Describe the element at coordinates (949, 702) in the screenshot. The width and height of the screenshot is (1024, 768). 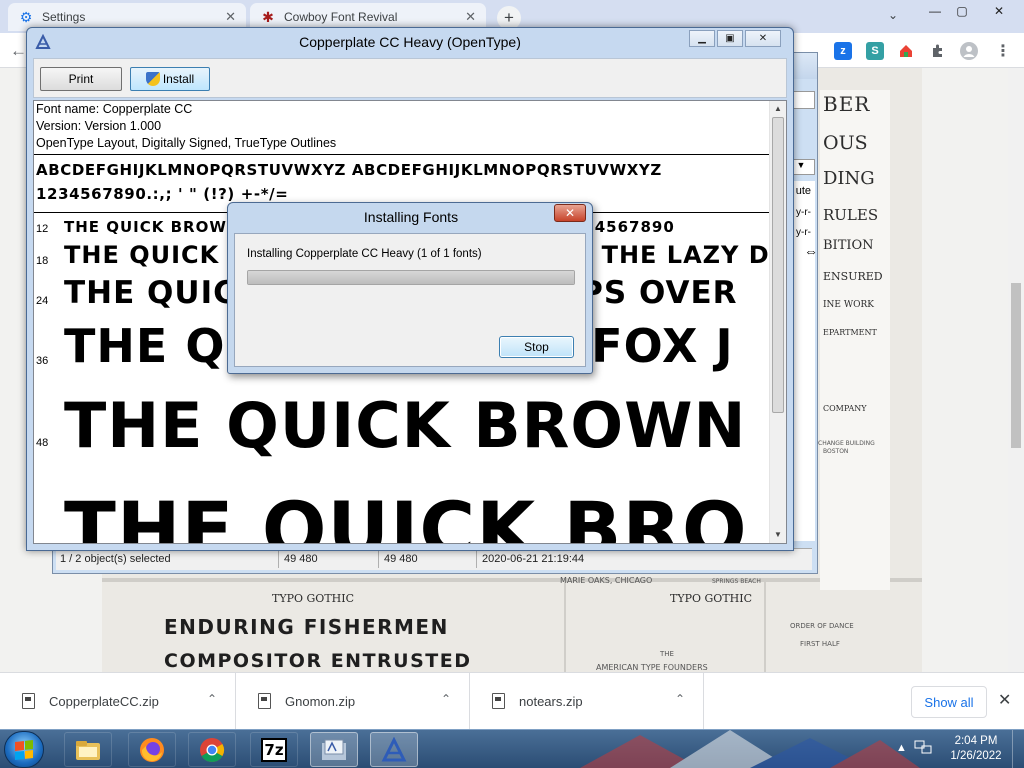
I see `show-all-button: Show all` at that location.